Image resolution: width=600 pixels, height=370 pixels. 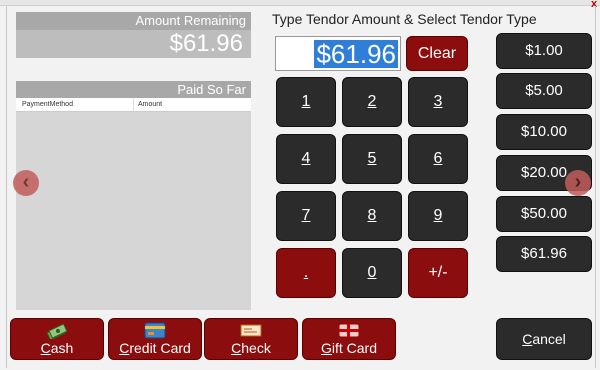 What do you see at coordinates (306, 273) in the screenshot?
I see `key-decimal: .` at bounding box center [306, 273].